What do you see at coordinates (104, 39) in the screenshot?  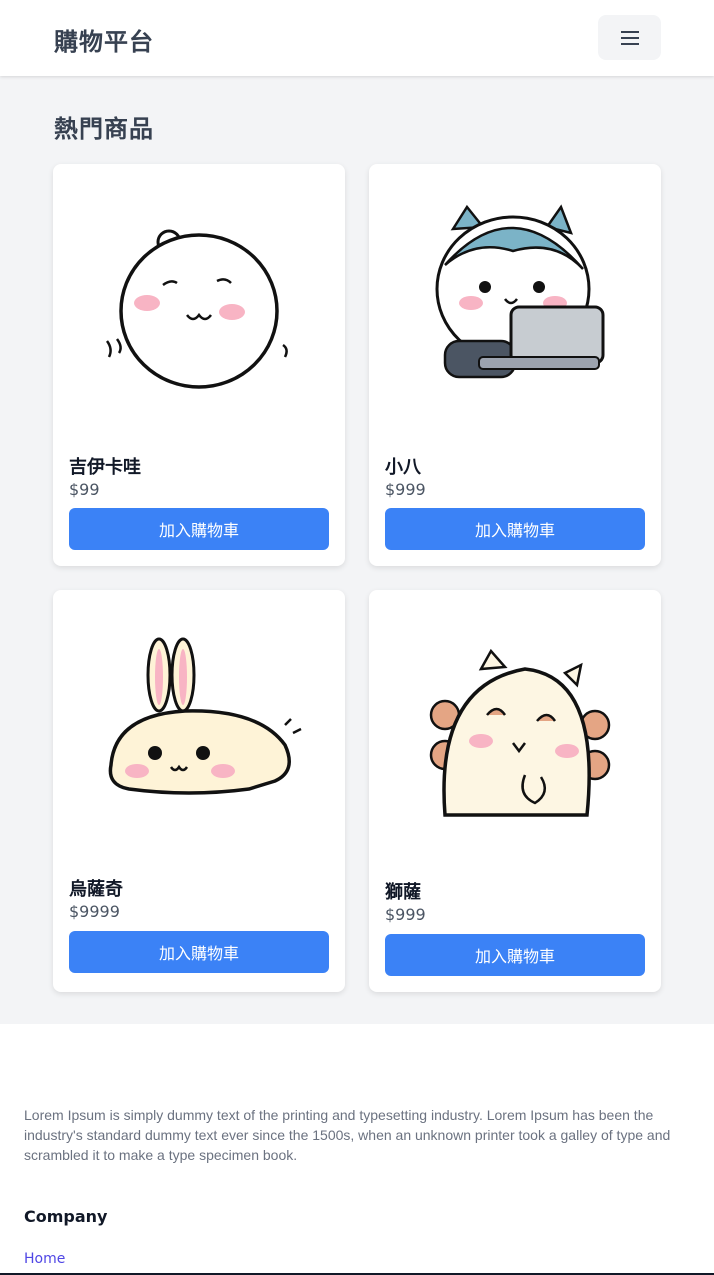 I see `brand-logo: 購物平台` at bounding box center [104, 39].